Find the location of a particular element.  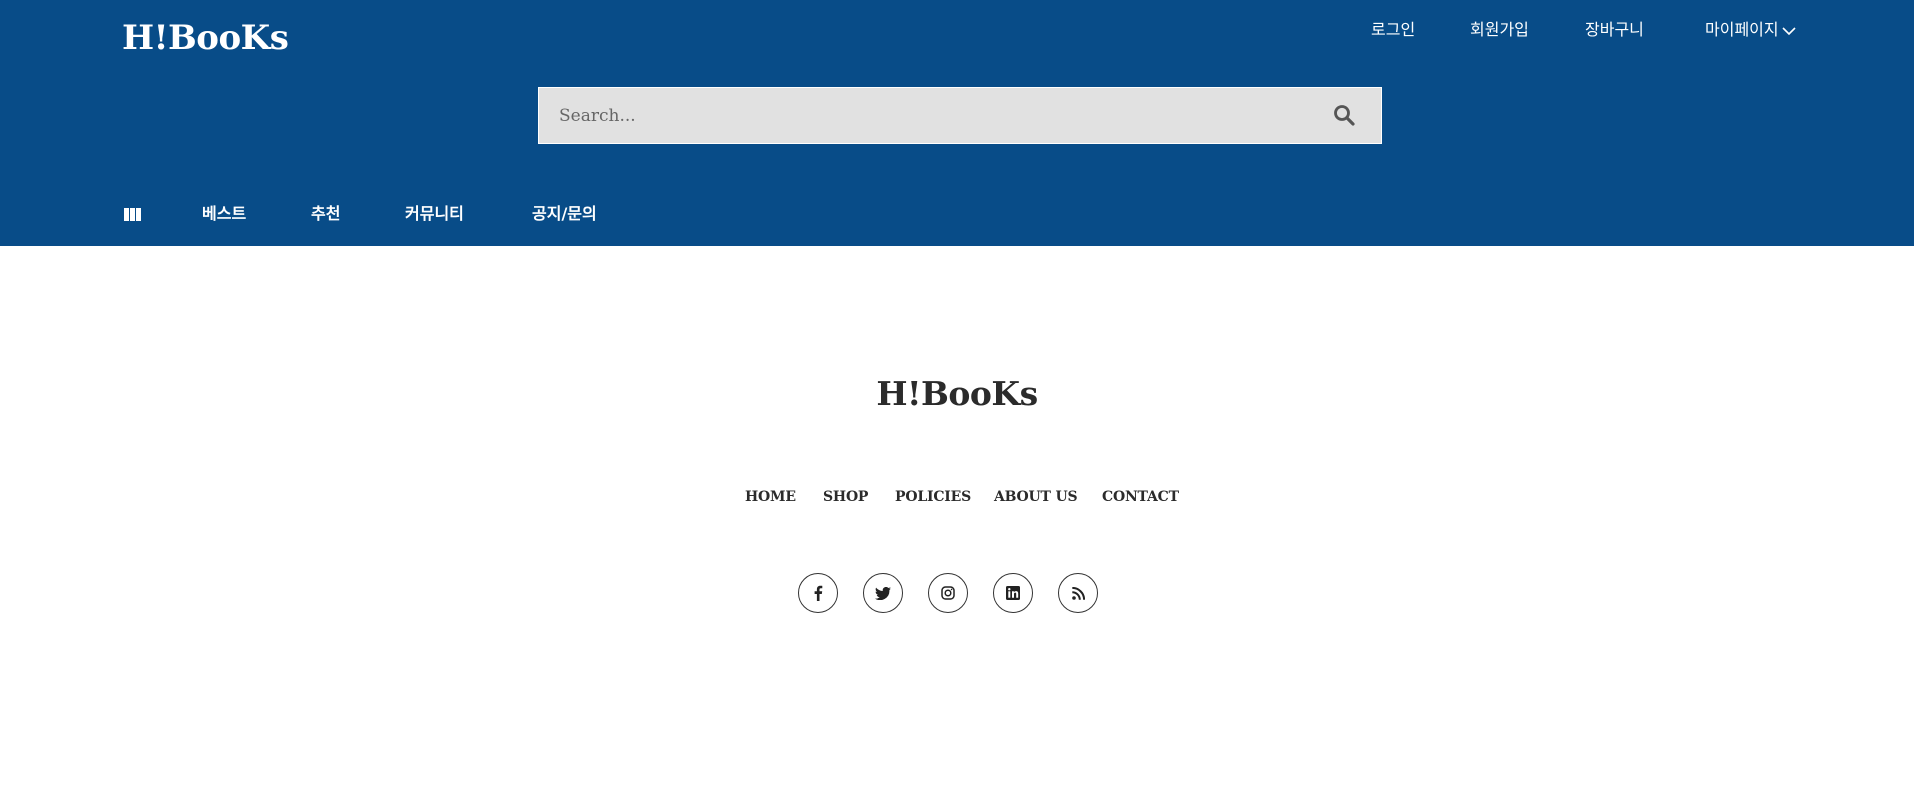

footer-nav-about: ABOUT US is located at coordinates (1036, 497).